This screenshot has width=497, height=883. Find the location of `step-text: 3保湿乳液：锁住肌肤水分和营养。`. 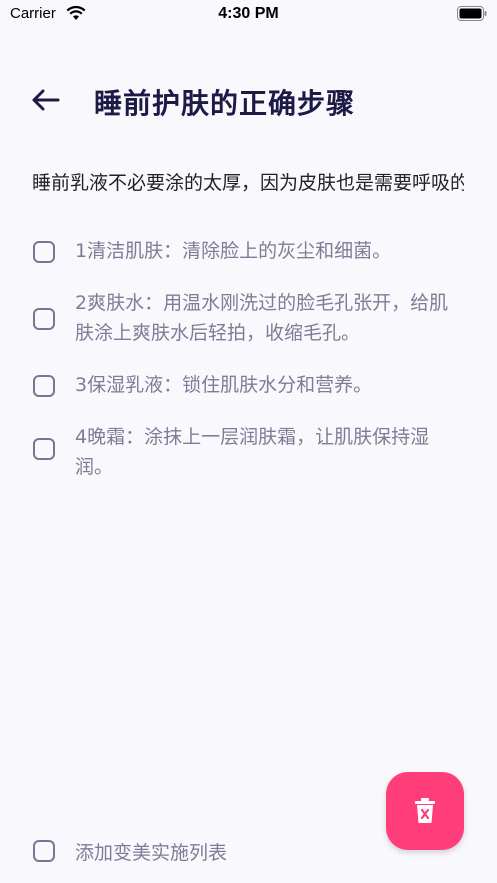

step-text: 3保湿乳液：锁住肌肤水分和营养。 is located at coordinates (224, 385).